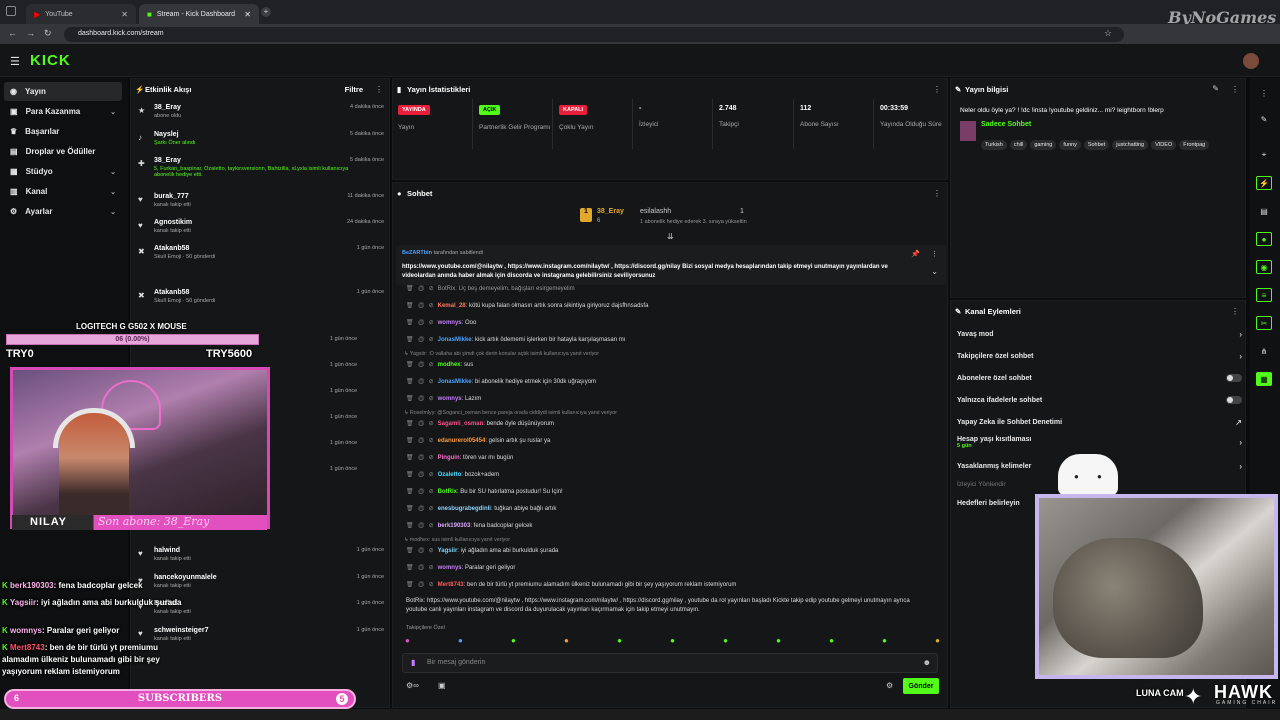 This screenshot has width=1280, height=720. I want to click on stream-tag: Sohbet, so click(1096, 145).